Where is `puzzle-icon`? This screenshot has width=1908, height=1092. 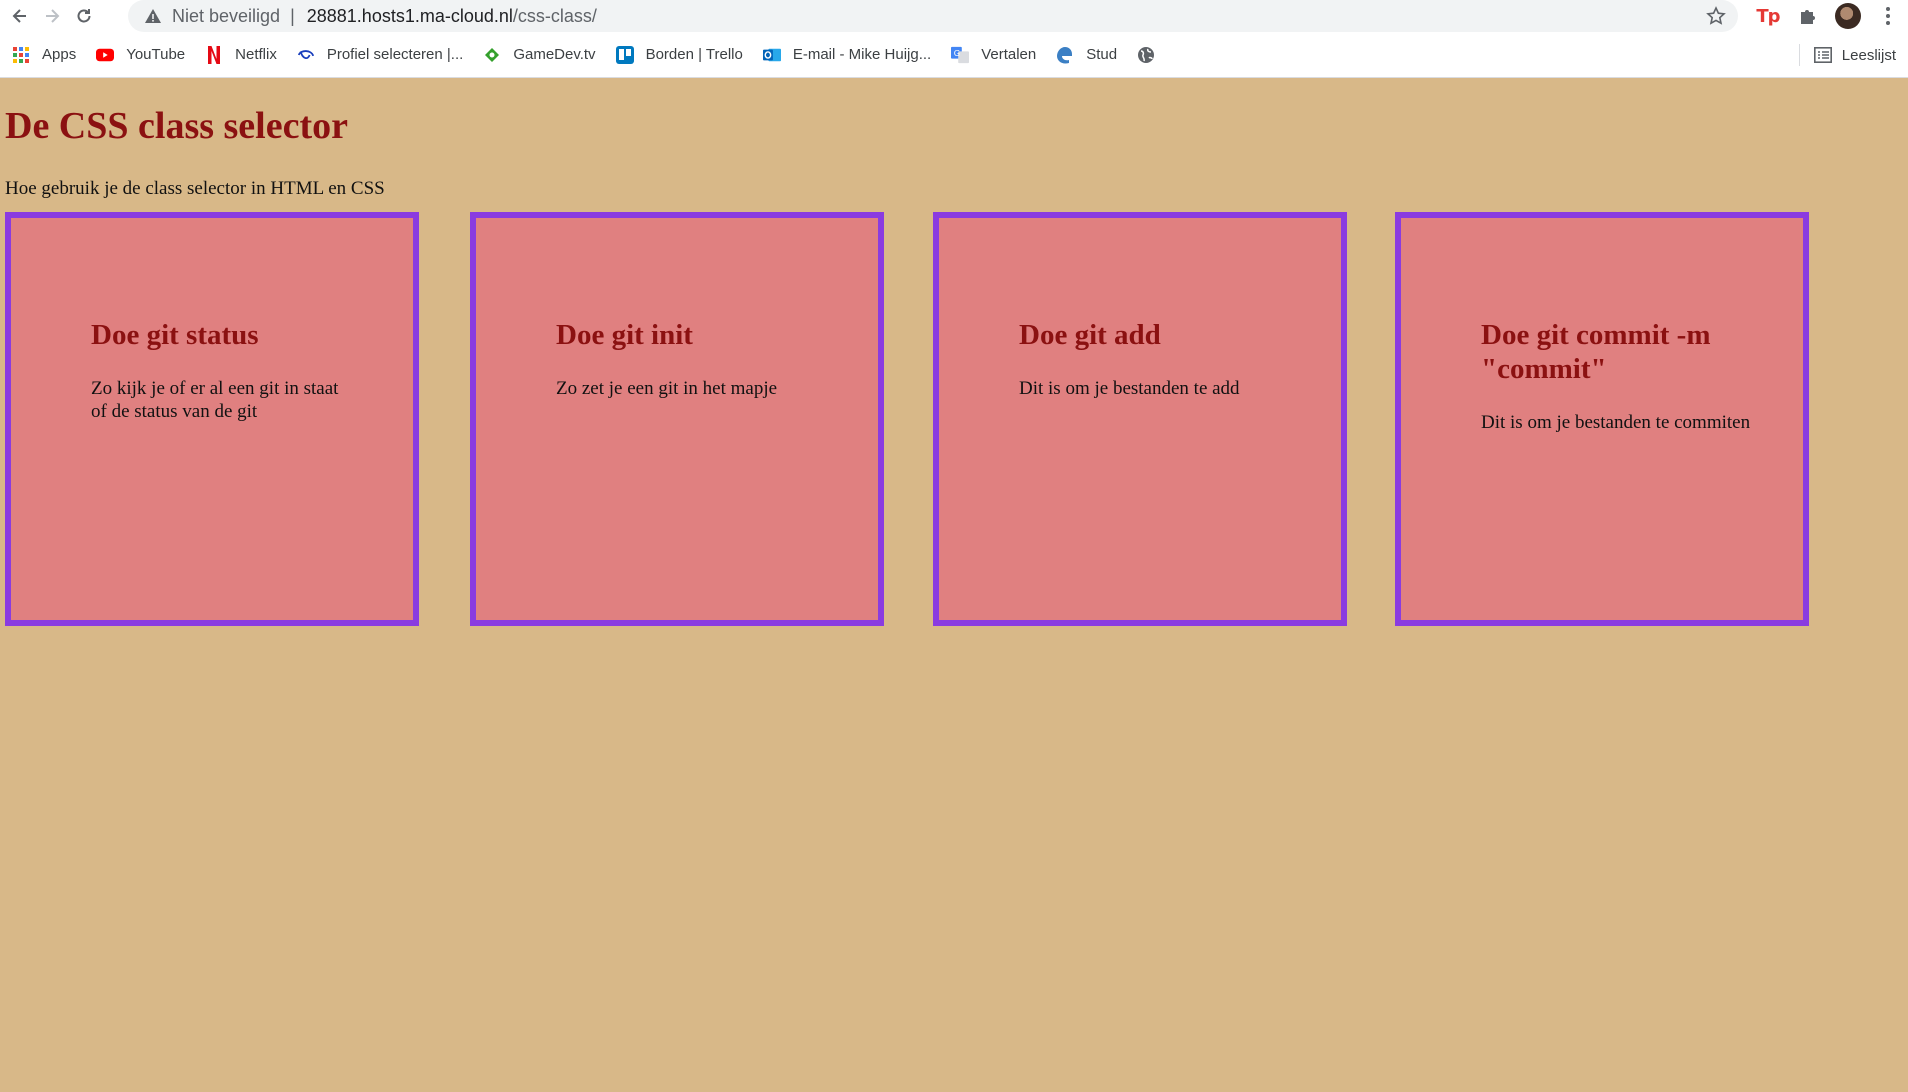 puzzle-icon is located at coordinates (1808, 17).